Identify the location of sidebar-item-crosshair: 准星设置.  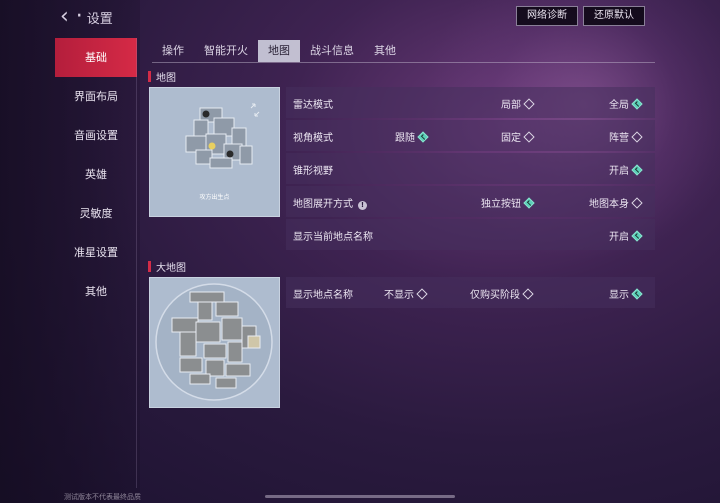
(96, 252).